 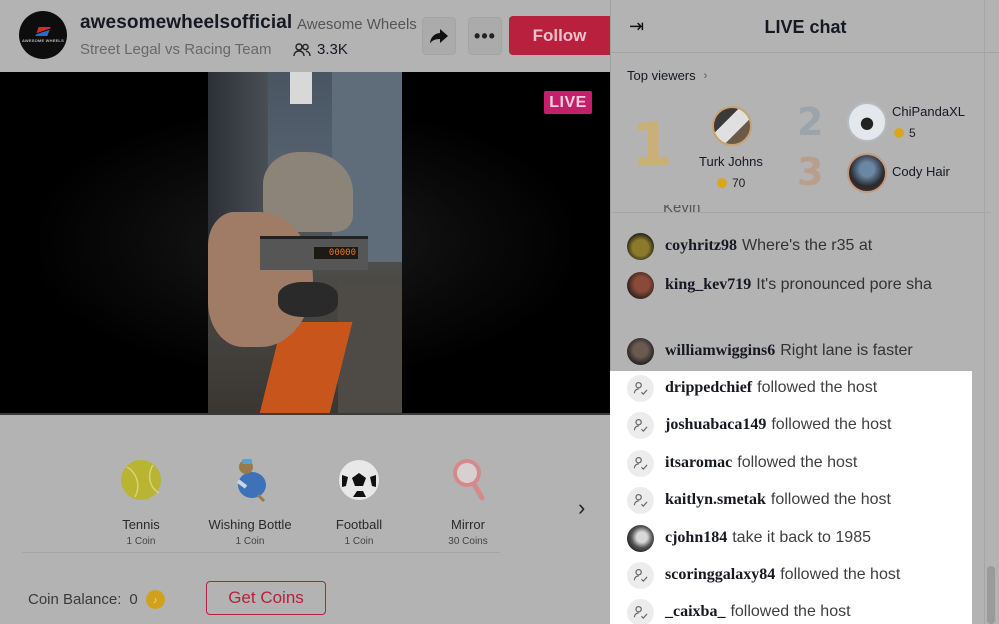 I want to click on gift-item-wishing-bottle: Wishing Bottle 1 Coin, so click(x=250, y=502).